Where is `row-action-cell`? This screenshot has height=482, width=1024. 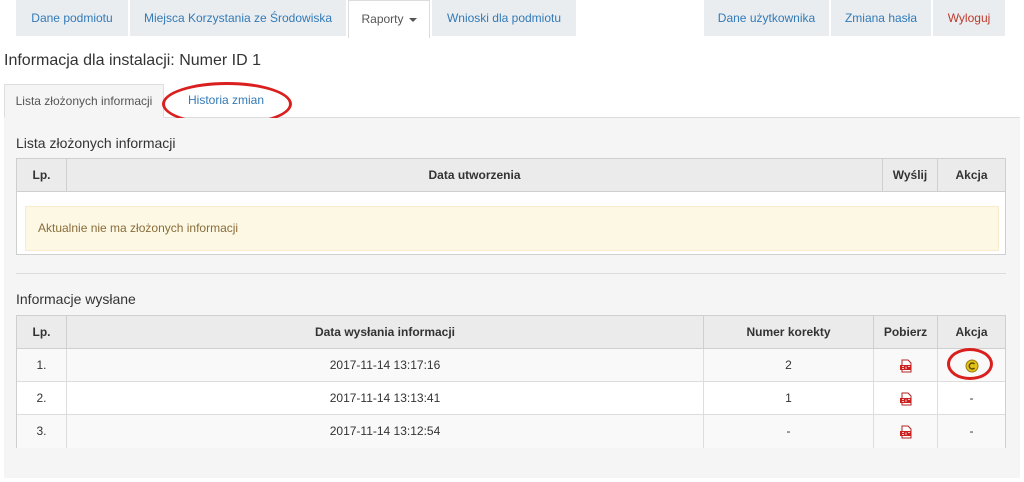
row-action-cell is located at coordinates (971, 365).